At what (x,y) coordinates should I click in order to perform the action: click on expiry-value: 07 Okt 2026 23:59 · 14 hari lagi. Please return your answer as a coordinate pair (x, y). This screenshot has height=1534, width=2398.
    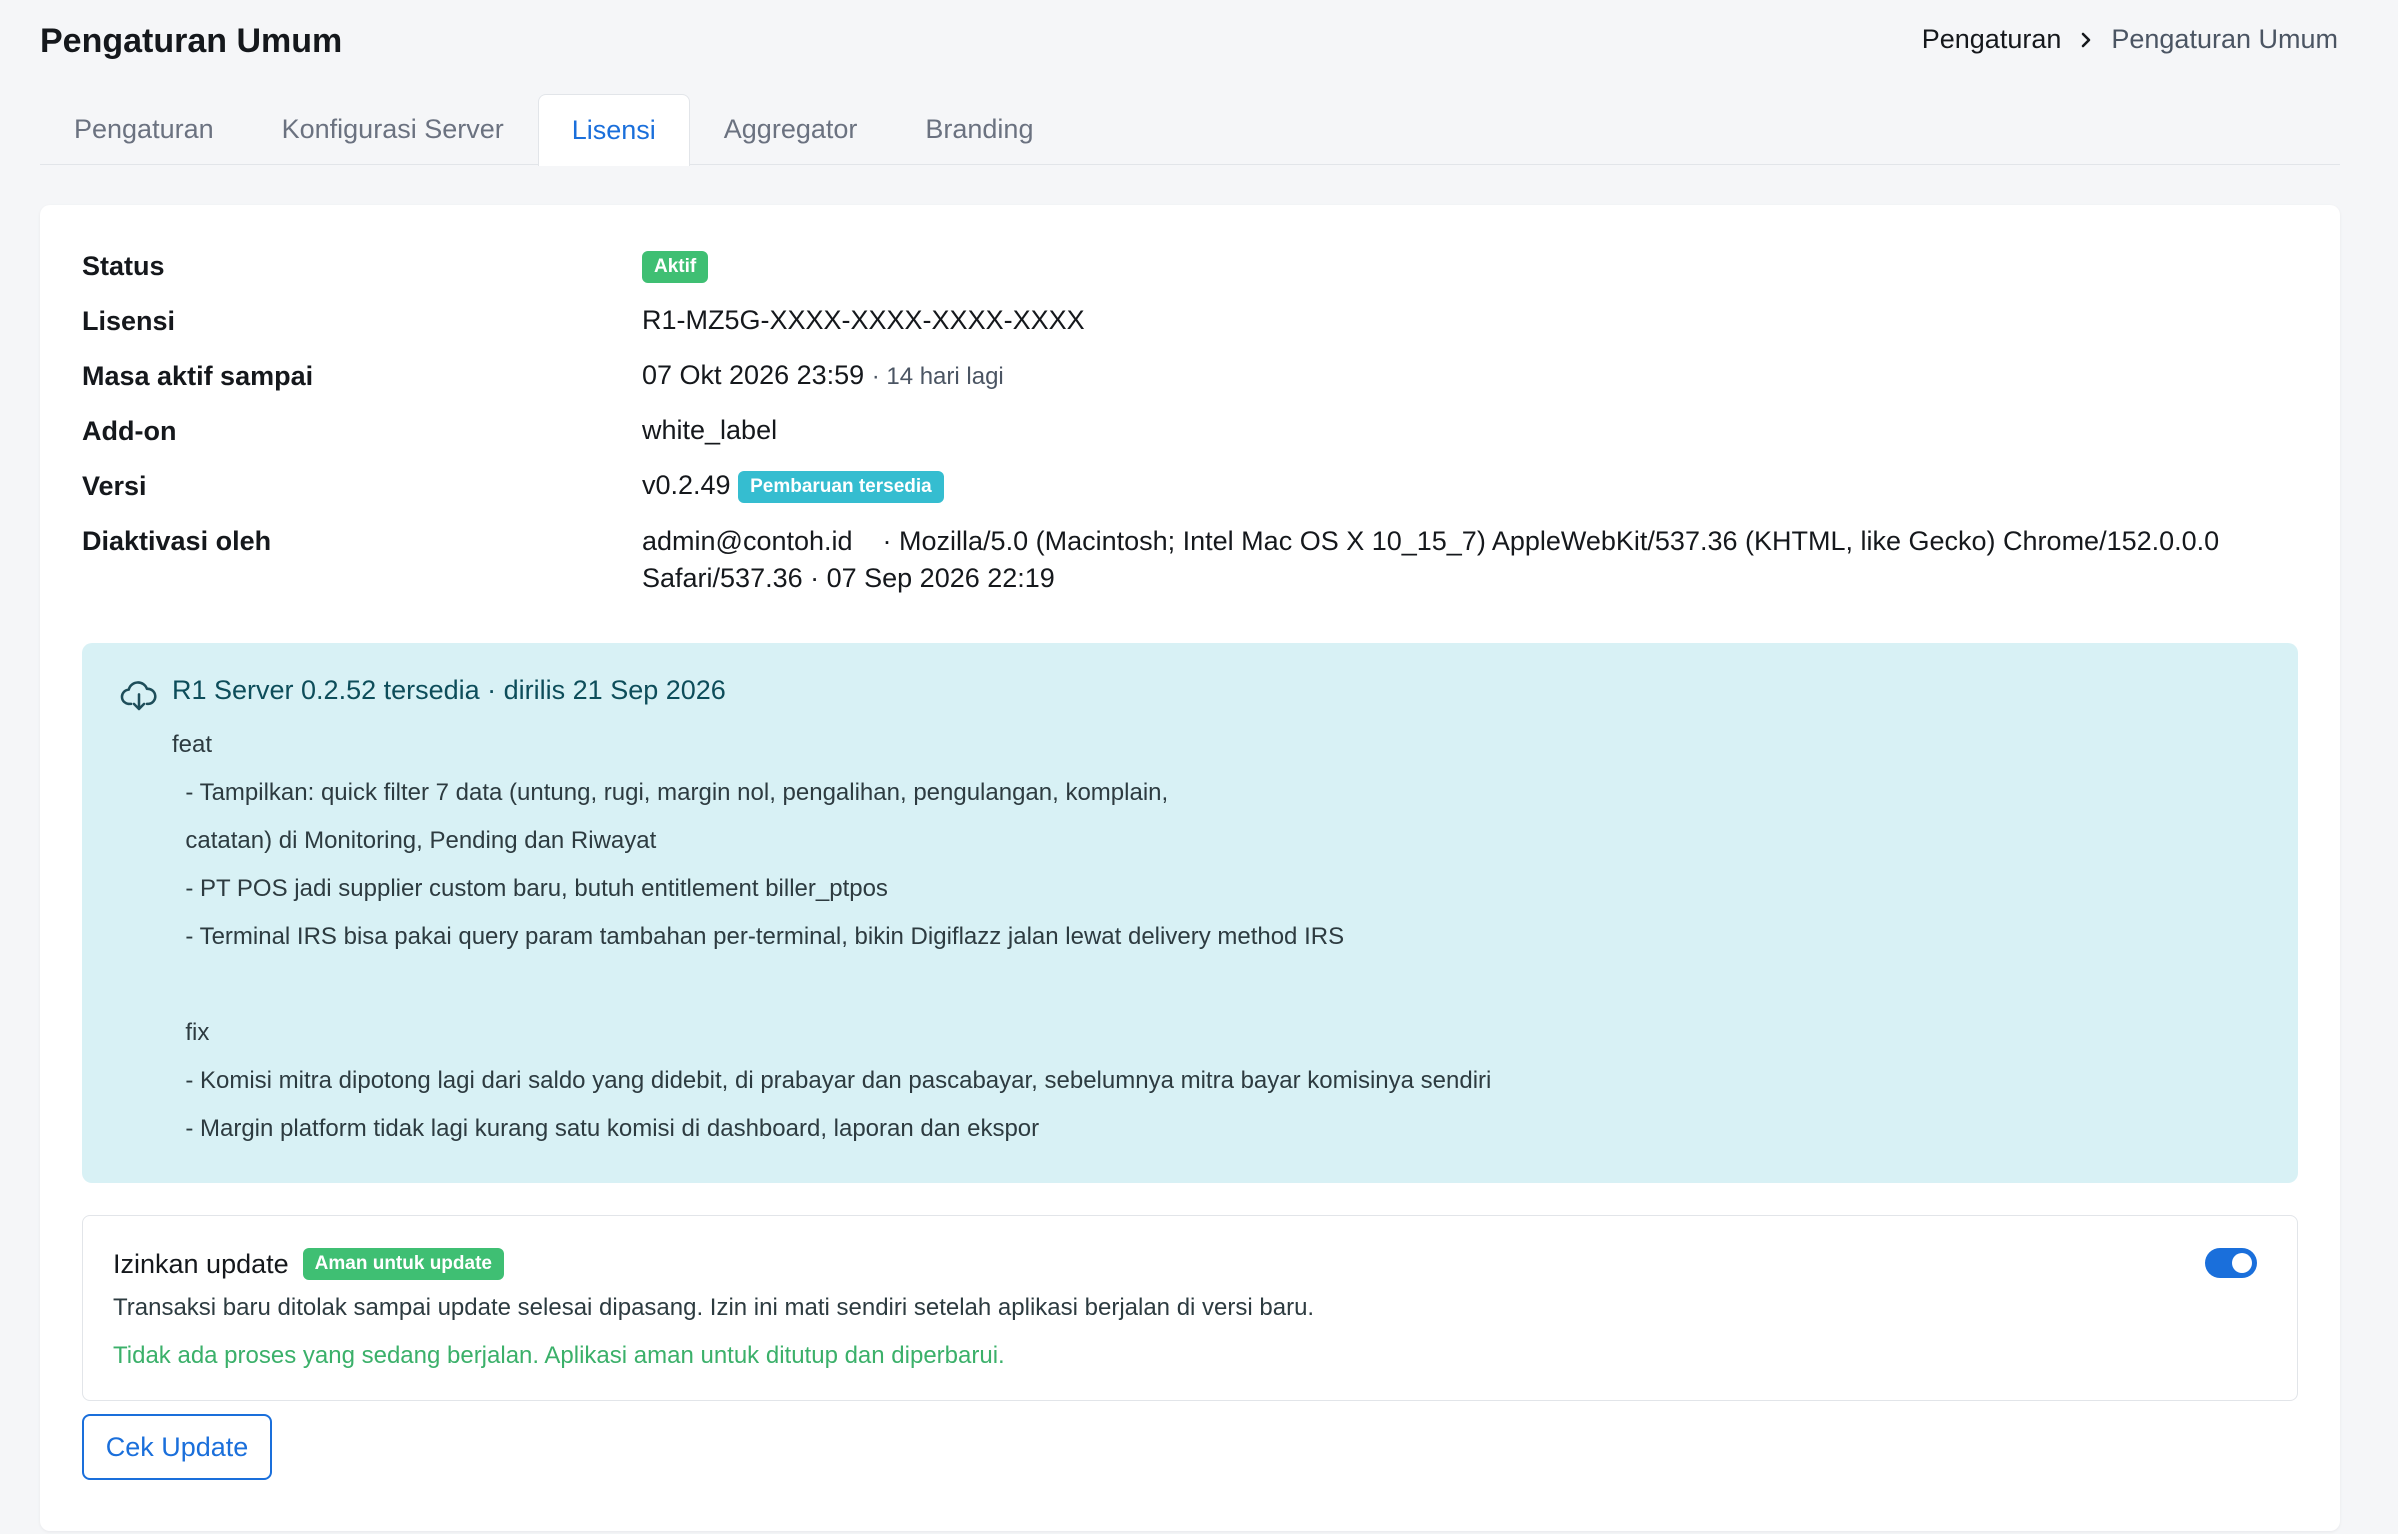
    Looking at the image, I should click on (1452, 376).